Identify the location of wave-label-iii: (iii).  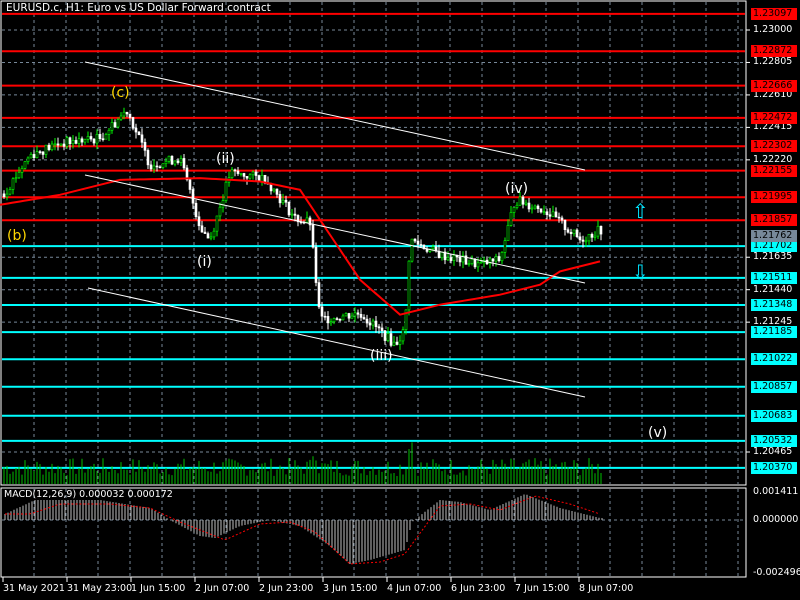
(381, 356).